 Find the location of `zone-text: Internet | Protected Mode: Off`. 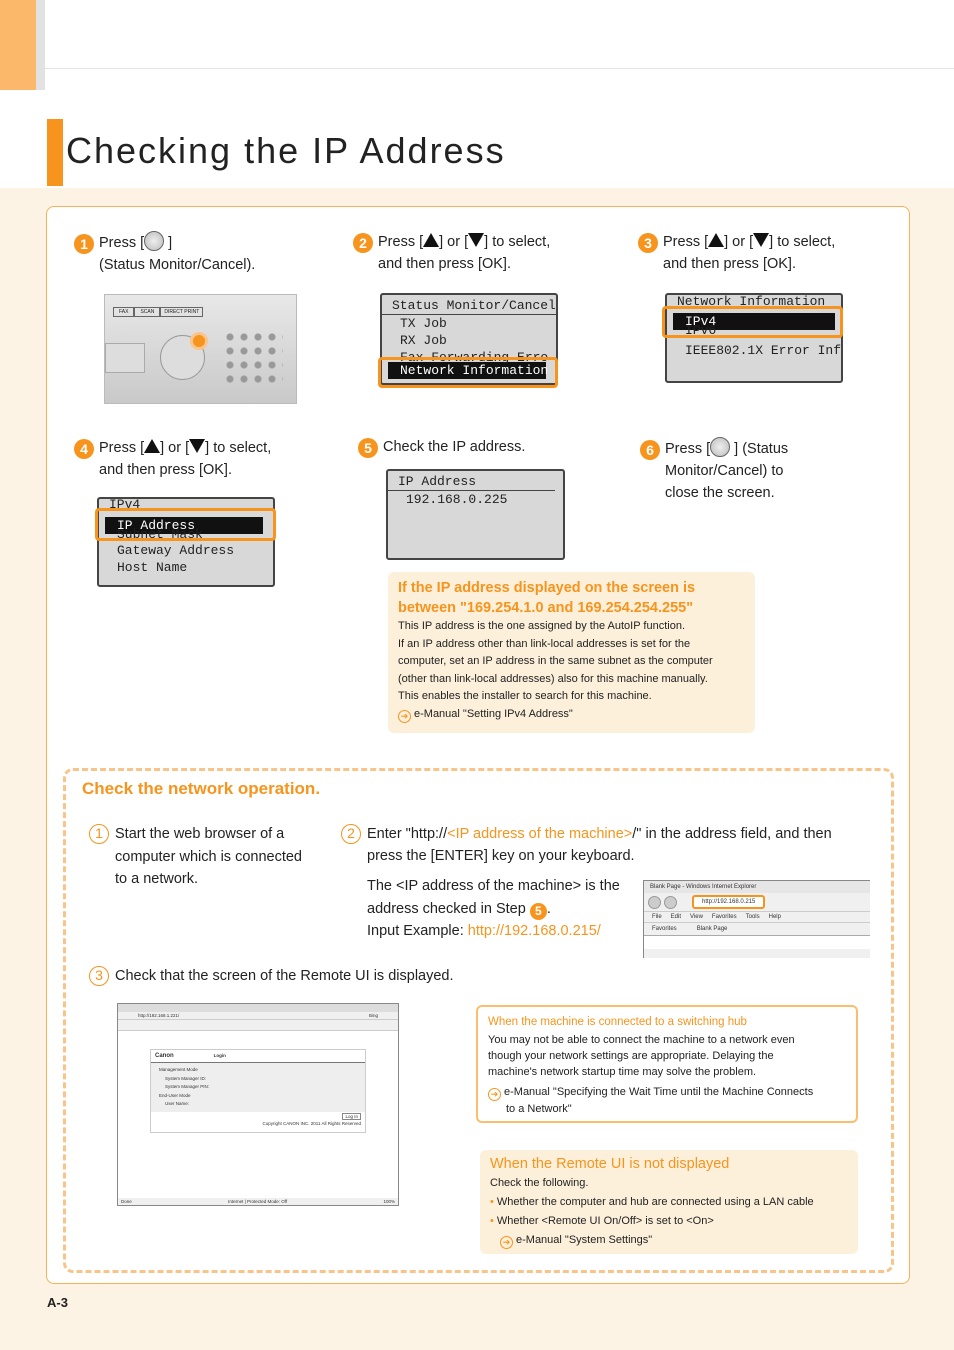

zone-text: Internet | Protected Mode: Off is located at coordinates (258, 1201).